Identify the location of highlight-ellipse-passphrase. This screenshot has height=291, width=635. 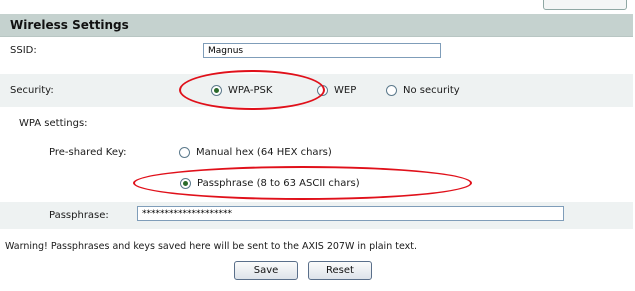
(302, 183).